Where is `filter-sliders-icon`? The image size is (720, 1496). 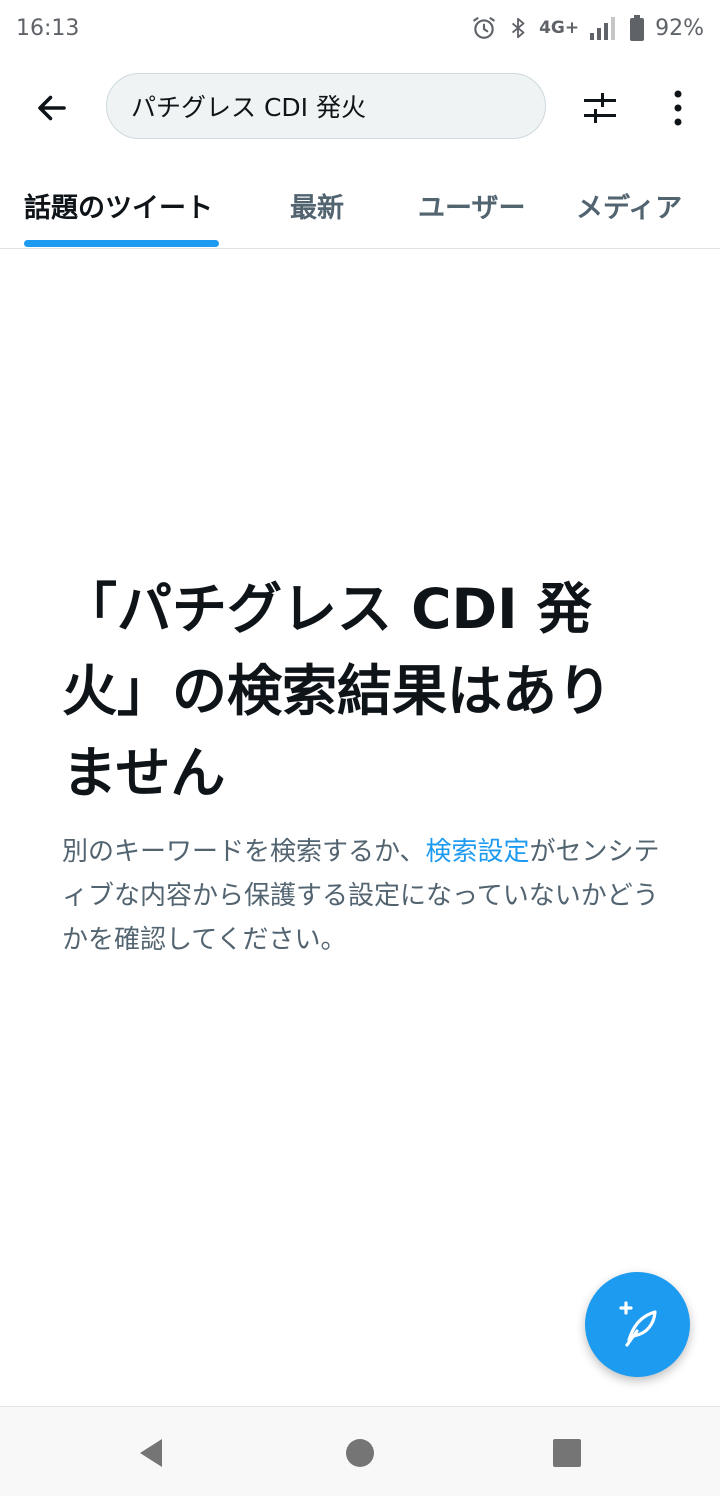 filter-sliders-icon is located at coordinates (600, 108).